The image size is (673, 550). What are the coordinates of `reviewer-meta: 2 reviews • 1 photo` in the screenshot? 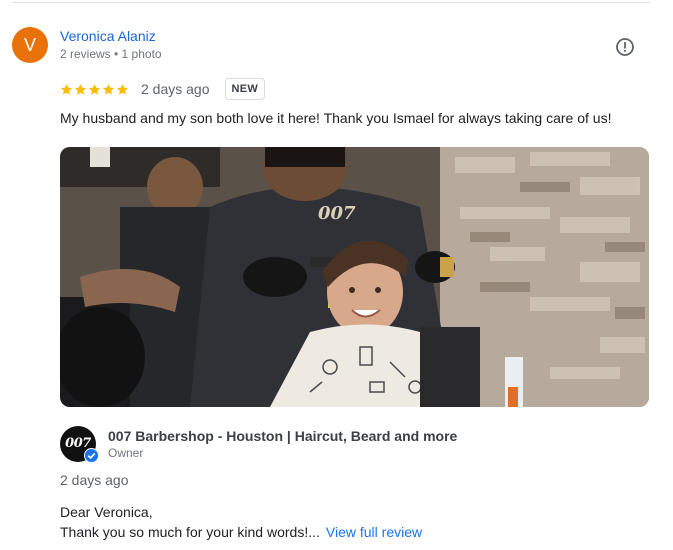 It's located at (111, 54).